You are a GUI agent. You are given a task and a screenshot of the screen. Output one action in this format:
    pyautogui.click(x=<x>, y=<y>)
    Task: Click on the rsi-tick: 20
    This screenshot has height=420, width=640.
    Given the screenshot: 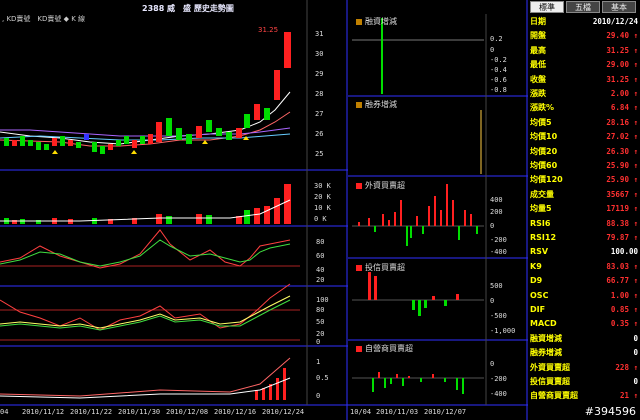 What is the action you would take?
    pyautogui.click(x=320, y=334)
    